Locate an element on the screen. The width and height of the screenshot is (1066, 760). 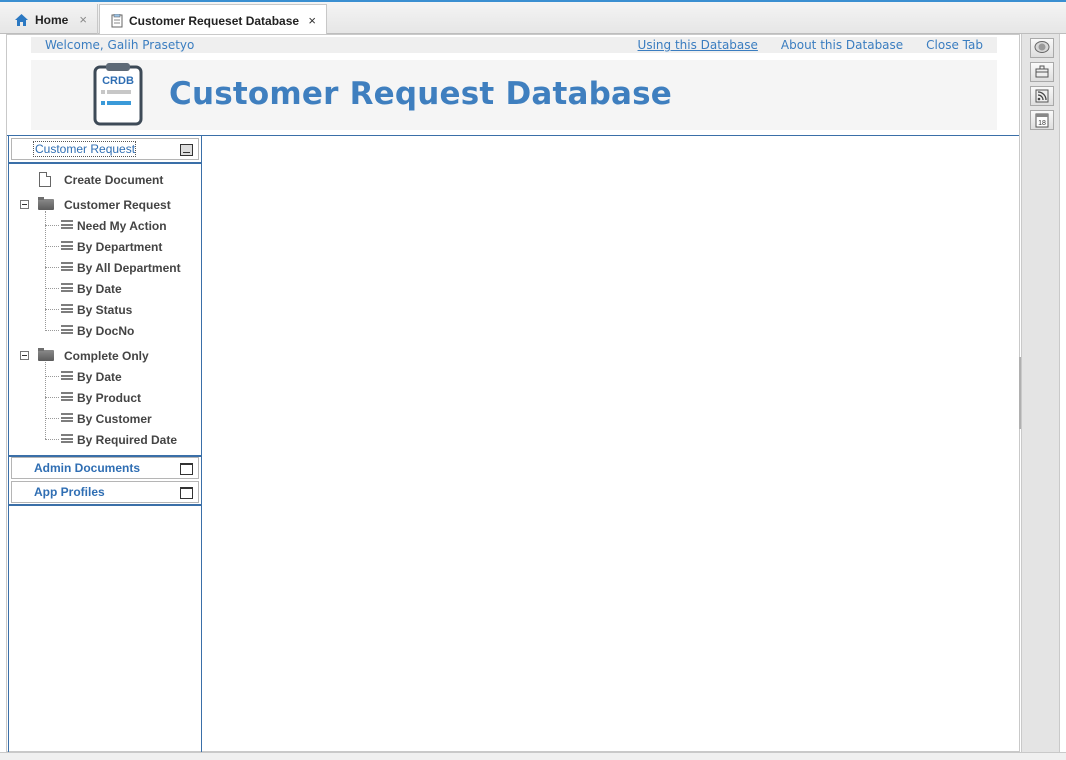
section-admin-documents-title: Admin Documents is located at coordinates (87, 468).